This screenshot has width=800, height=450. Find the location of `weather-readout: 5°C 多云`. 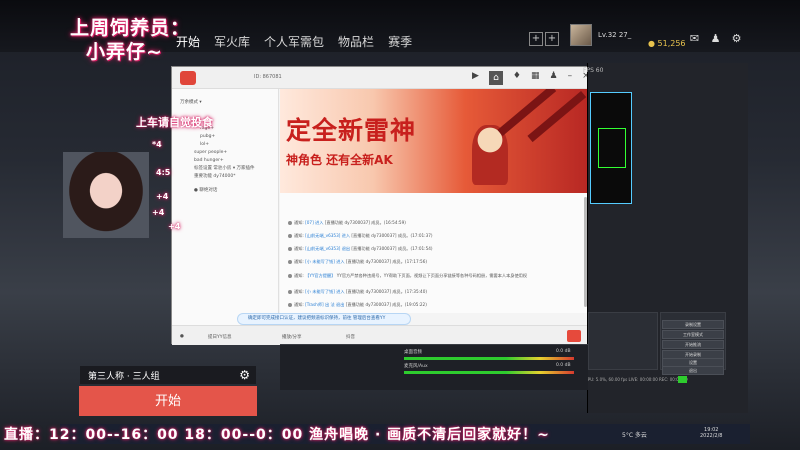

weather-readout: 5°C 多云 is located at coordinates (634, 435).